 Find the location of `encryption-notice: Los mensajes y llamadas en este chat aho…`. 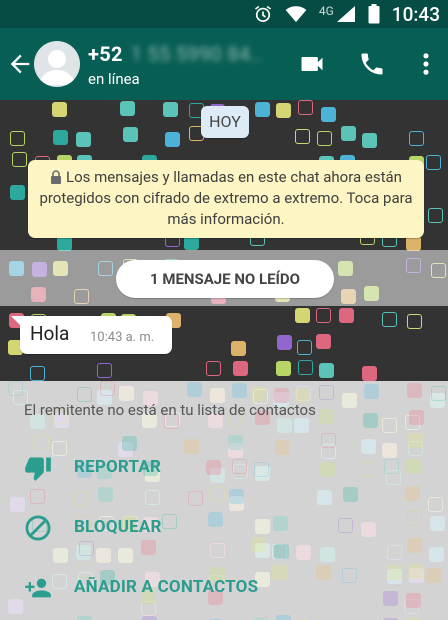

encryption-notice: Los mensajes y llamadas en este chat aho… is located at coordinates (226, 199).